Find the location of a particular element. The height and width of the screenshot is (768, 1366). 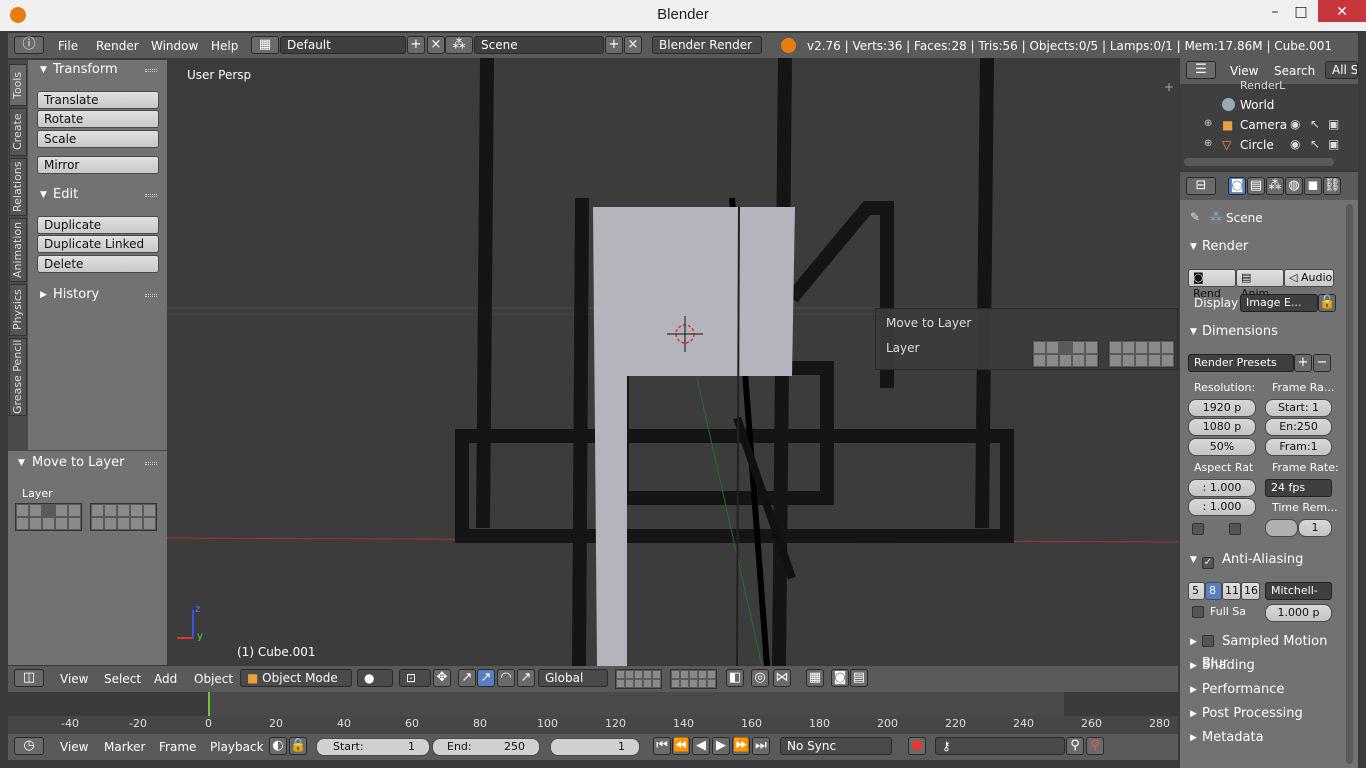

tab-tools: Tools is located at coordinates (18, 85).